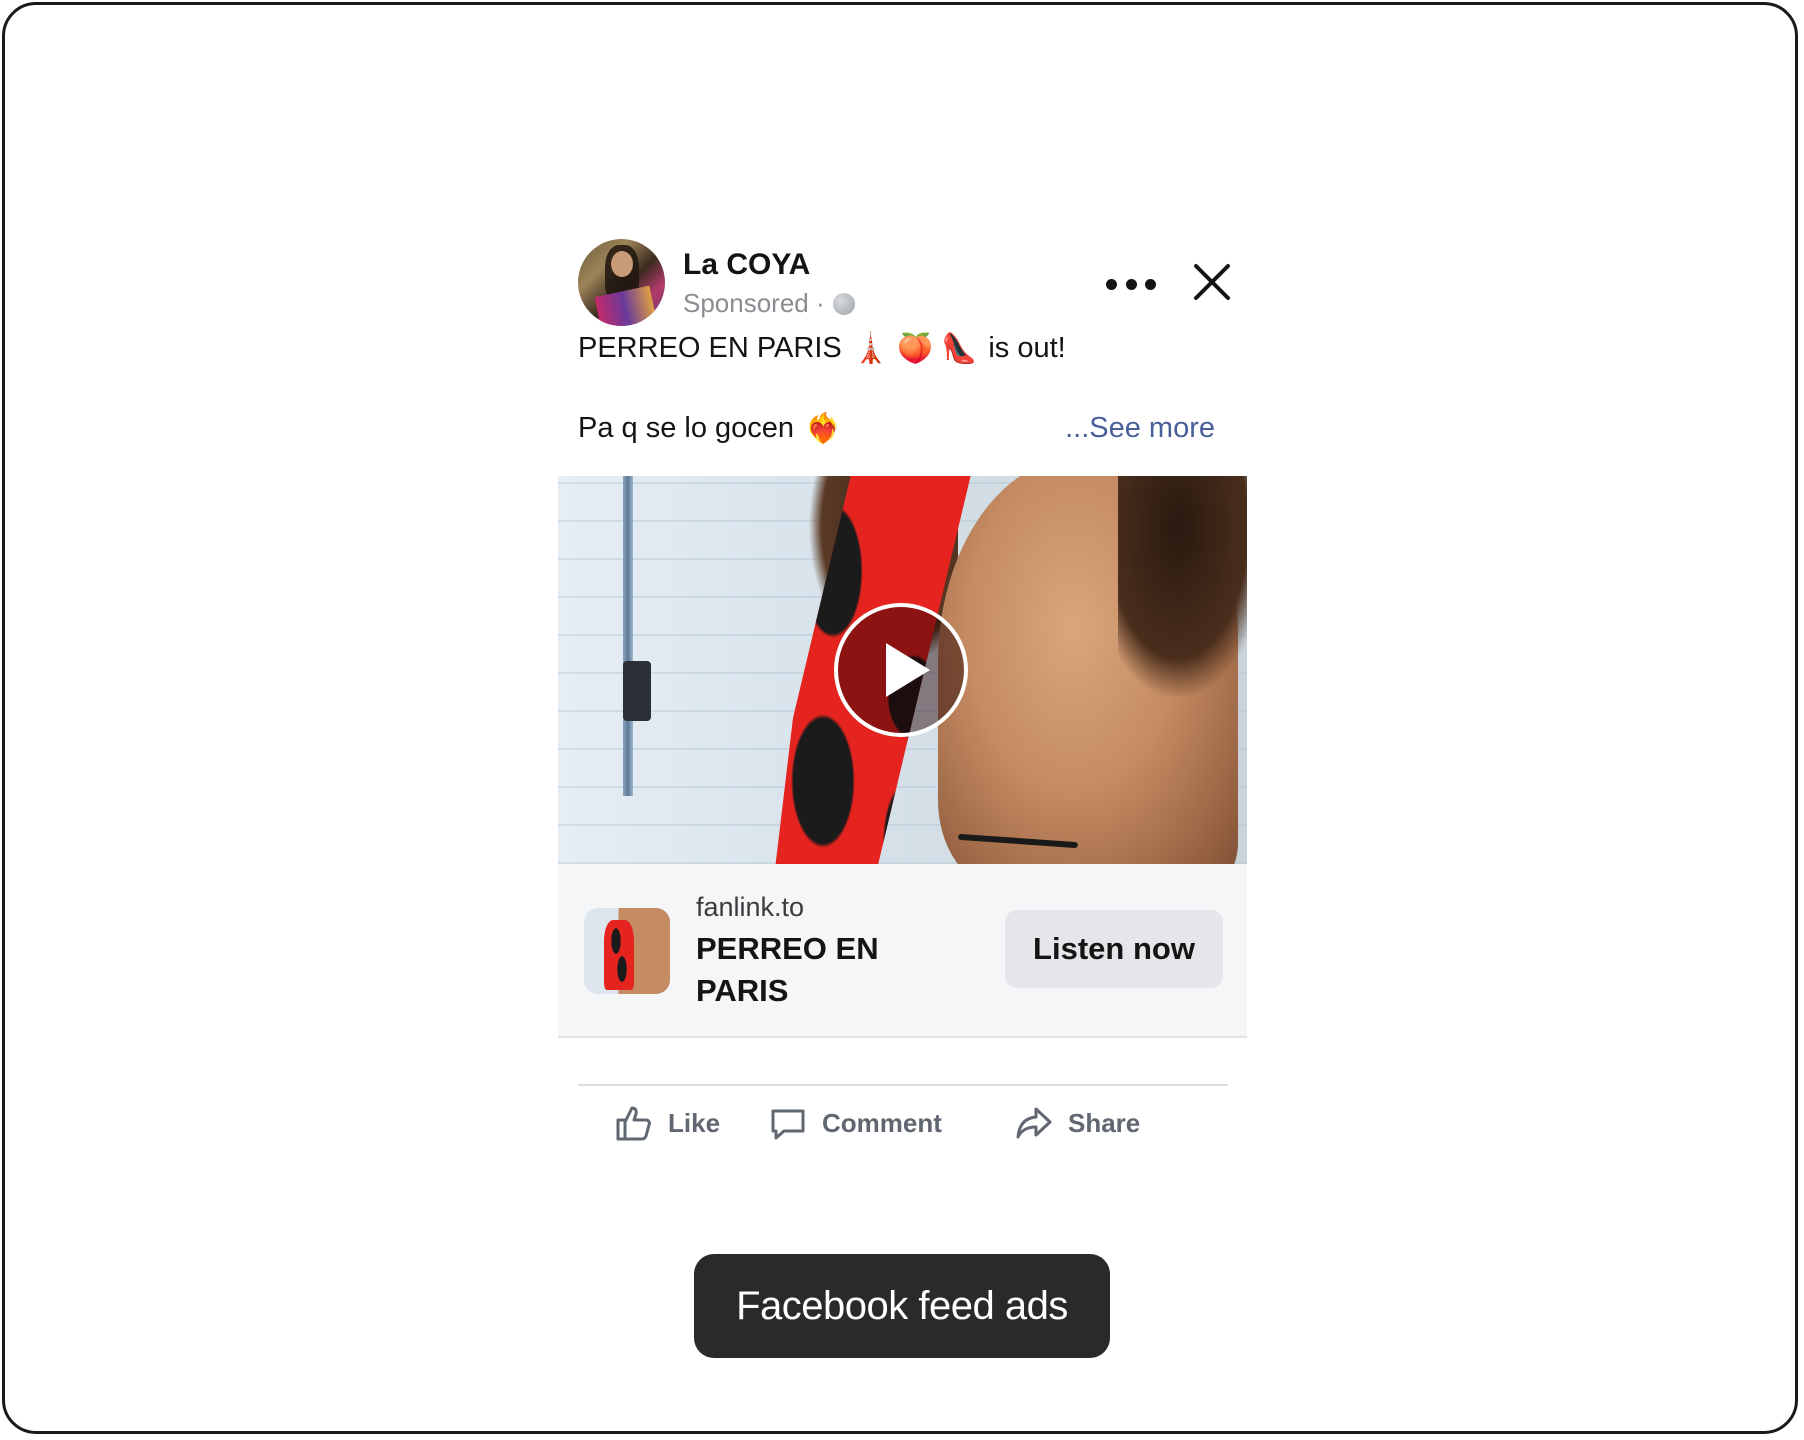 This screenshot has height=1440, width=1804. Describe the element at coordinates (787, 969) in the screenshot. I see `link-title: PERREO EN PARIS` at that location.